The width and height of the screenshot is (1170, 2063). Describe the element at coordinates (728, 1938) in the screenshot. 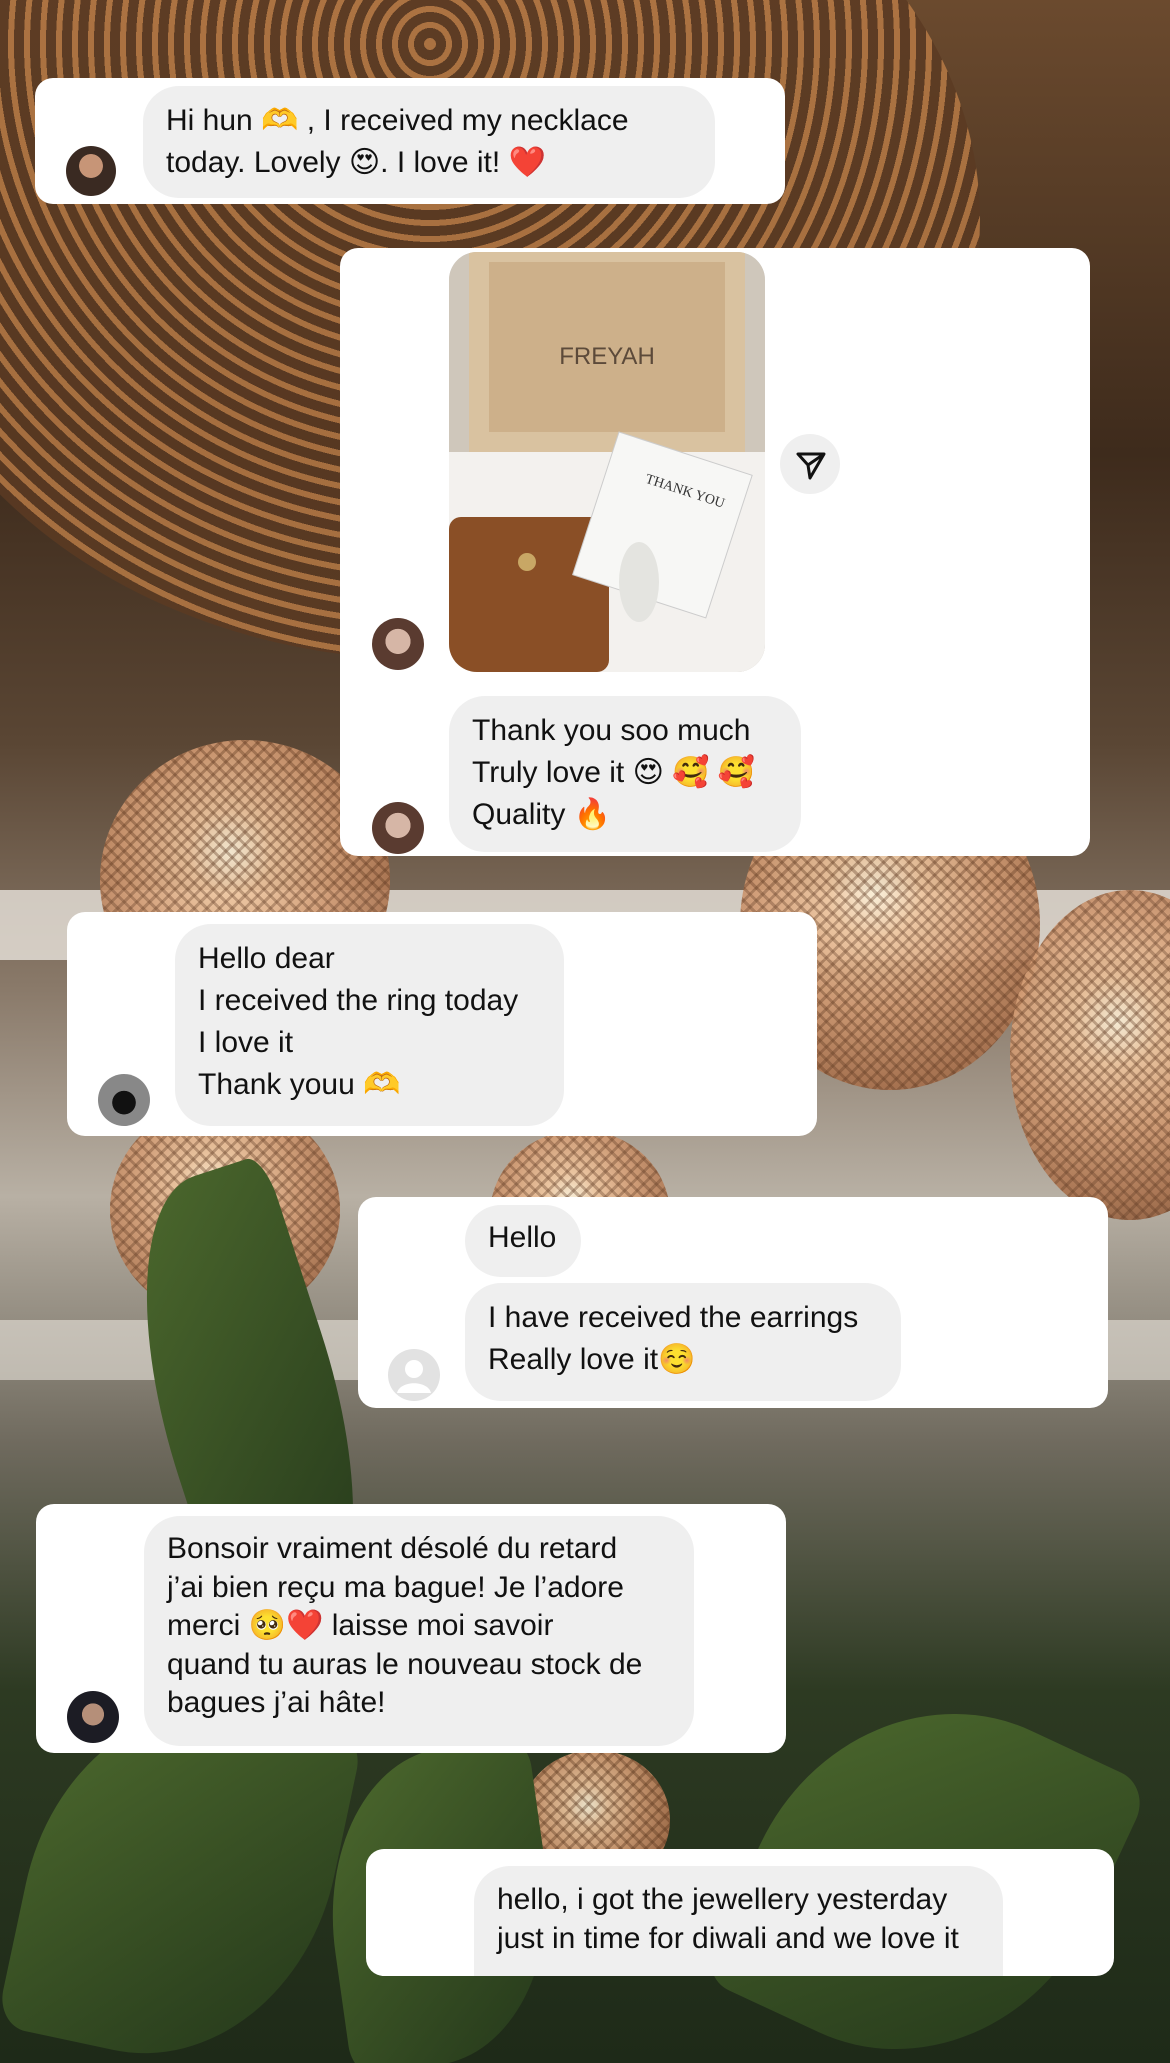

I see `message-line: just in time for diwali and we love it` at that location.